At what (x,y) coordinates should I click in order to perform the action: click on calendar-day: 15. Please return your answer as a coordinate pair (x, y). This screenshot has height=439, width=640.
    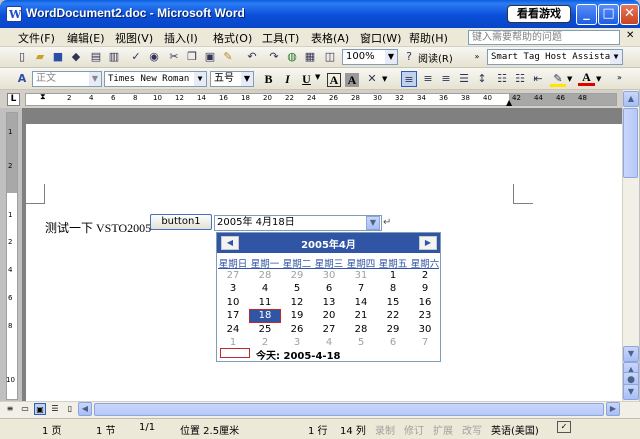
    Looking at the image, I should click on (393, 302).